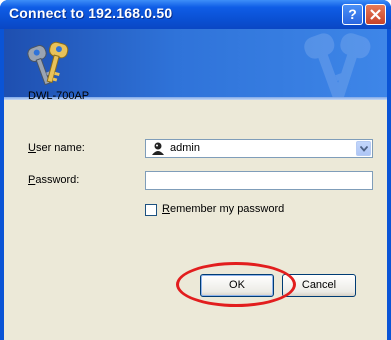 The image size is (391, 340). I want to click on remember-label: Remember my password, so click(223, 209).